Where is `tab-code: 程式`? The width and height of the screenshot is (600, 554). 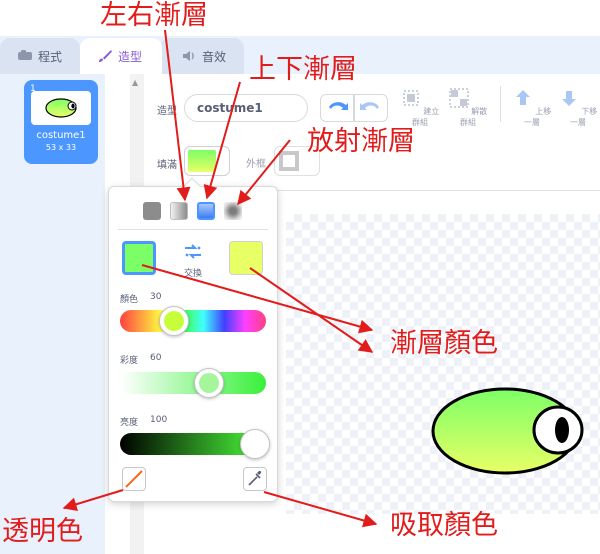 tab-code: 程式 is located at coordinates (40, 56).